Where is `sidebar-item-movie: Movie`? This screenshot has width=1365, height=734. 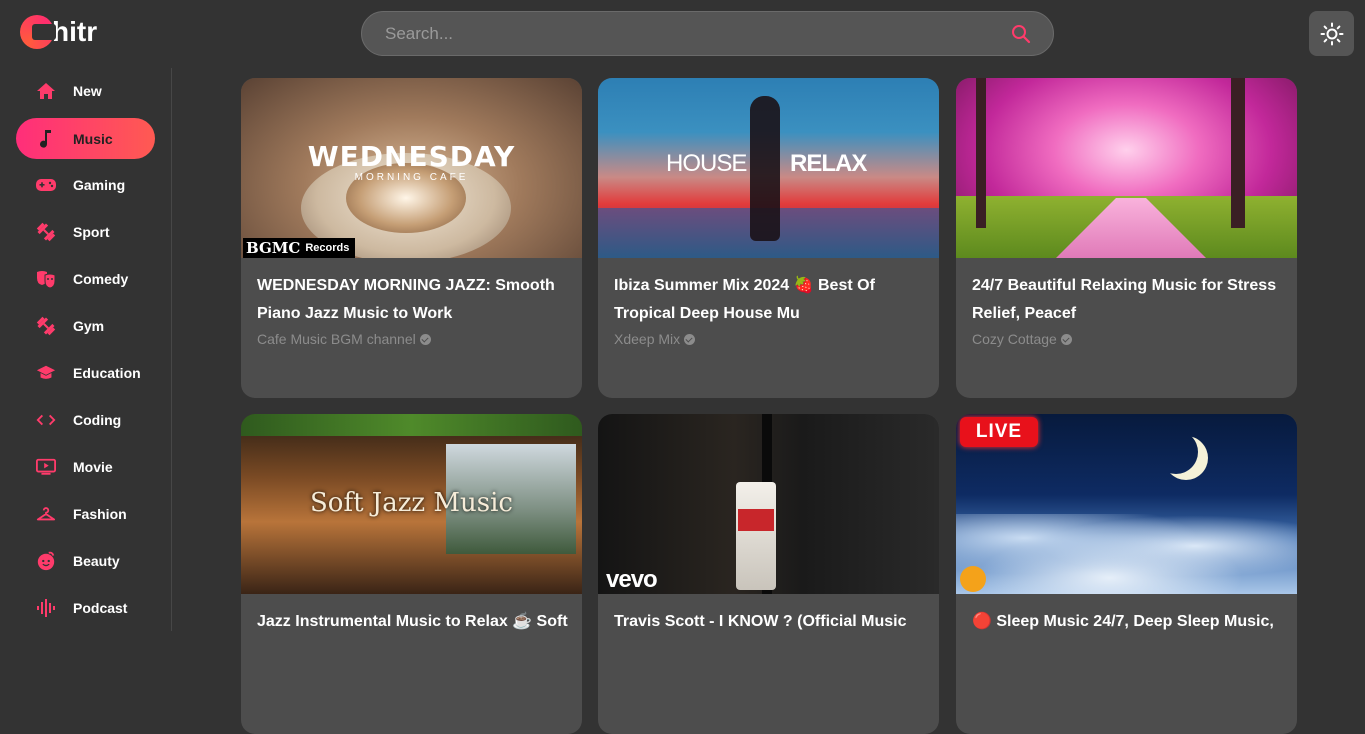
sidebar-item-movie: Movie is located at coordinates (85, 466).